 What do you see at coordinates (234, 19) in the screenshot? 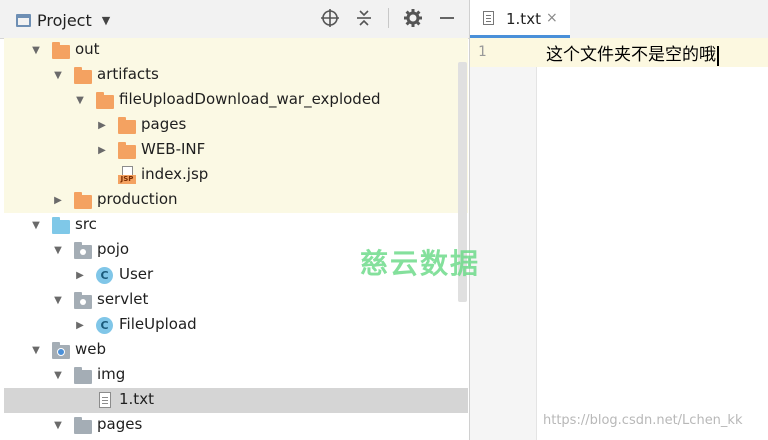
I see `project-toolbar: Project ▼` at bounding box center [234, 19].